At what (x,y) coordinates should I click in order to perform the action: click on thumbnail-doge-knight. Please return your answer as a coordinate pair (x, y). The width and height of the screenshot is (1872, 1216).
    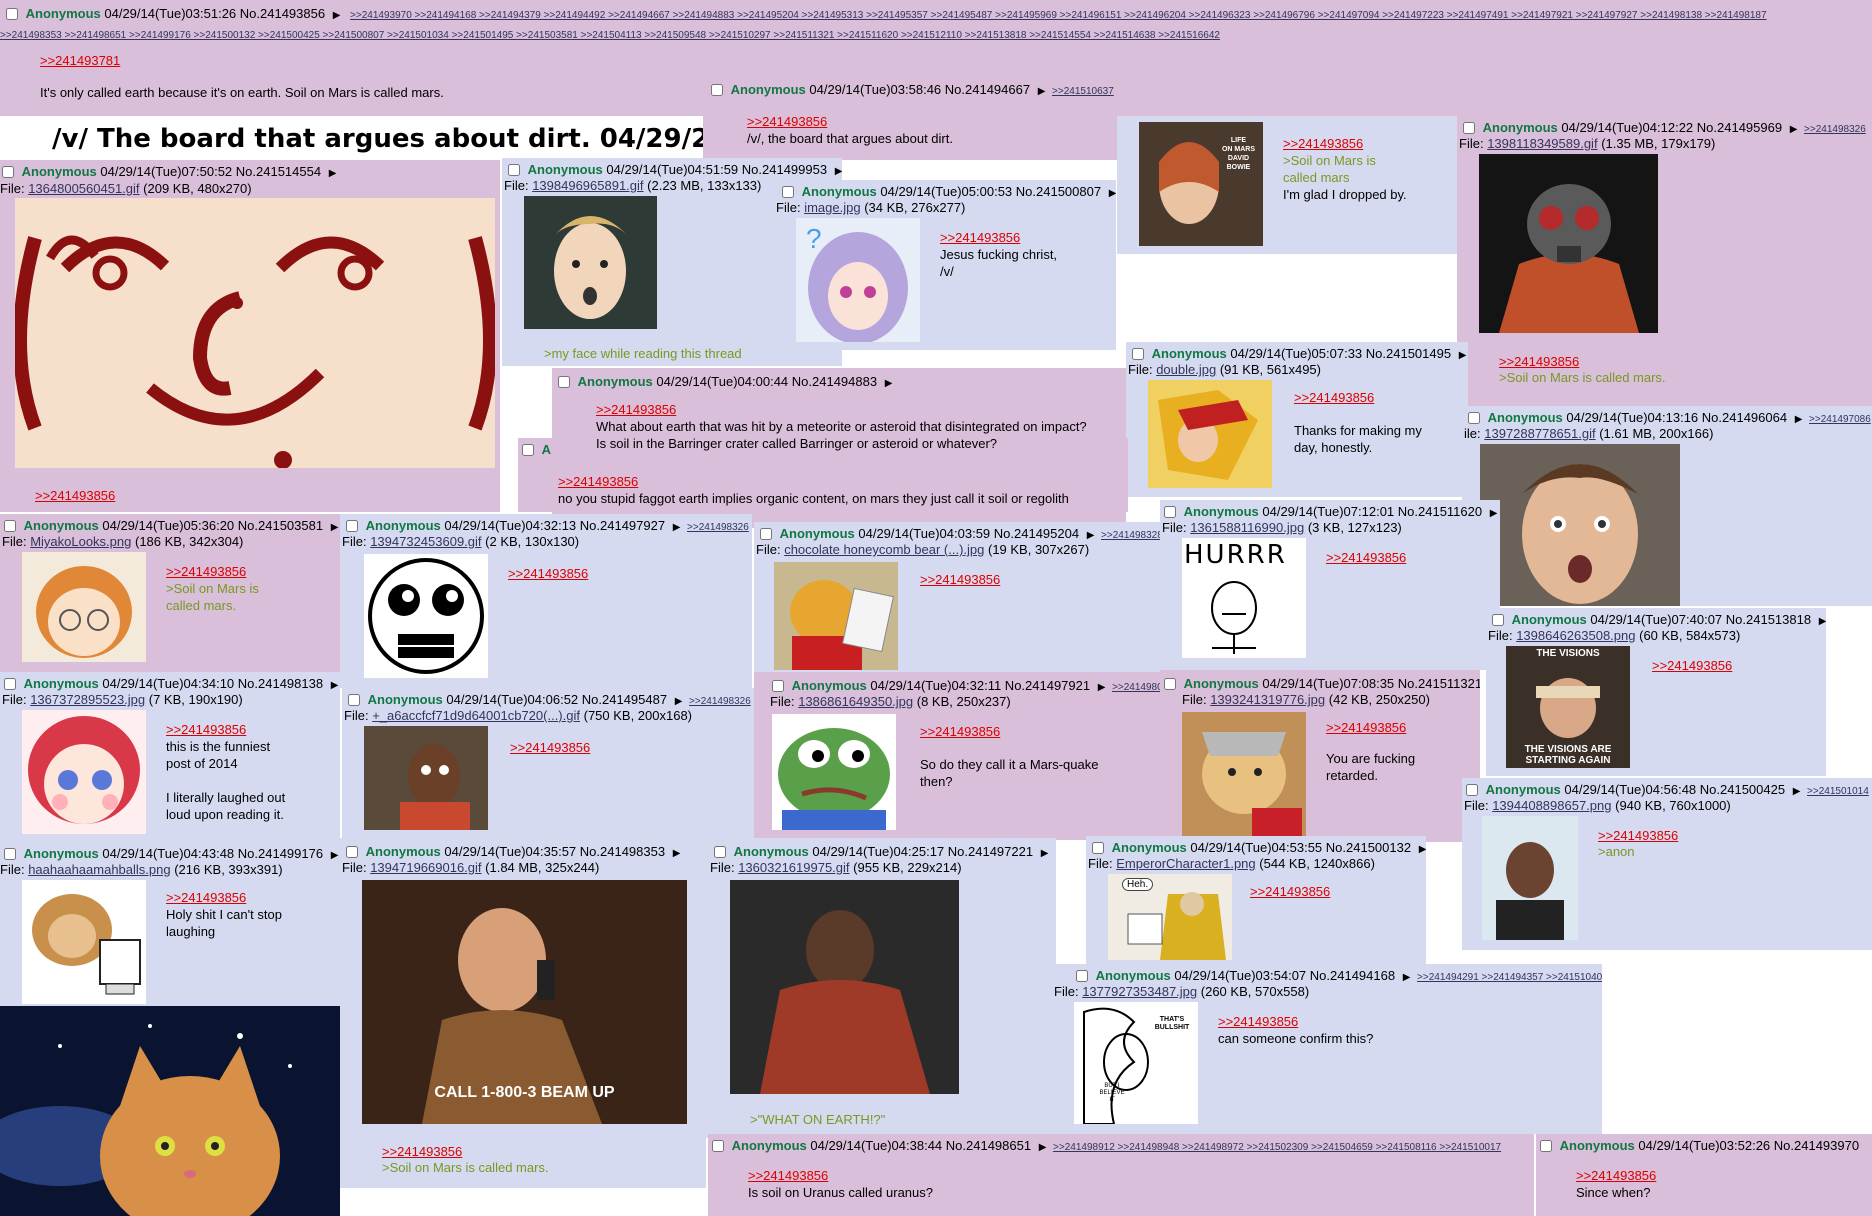
    Looking at the image, I should click on (1244, 774).